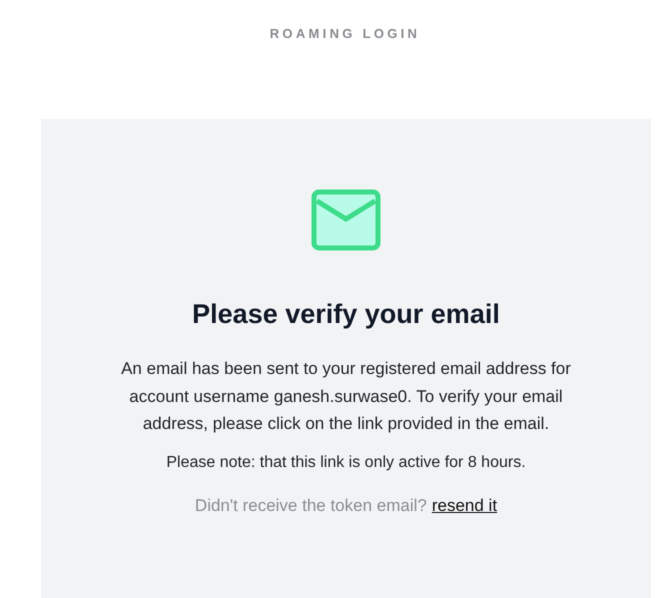 This screenshot has width=670, height=598. What do you see at coordinates (346, 396) in the screenshot?
I see `message-text: An email has been sent to your registered email address for account username ganesh.surwase0. To verify your email address, please click on the link provided in the email.` at bounding box center [346, 396].